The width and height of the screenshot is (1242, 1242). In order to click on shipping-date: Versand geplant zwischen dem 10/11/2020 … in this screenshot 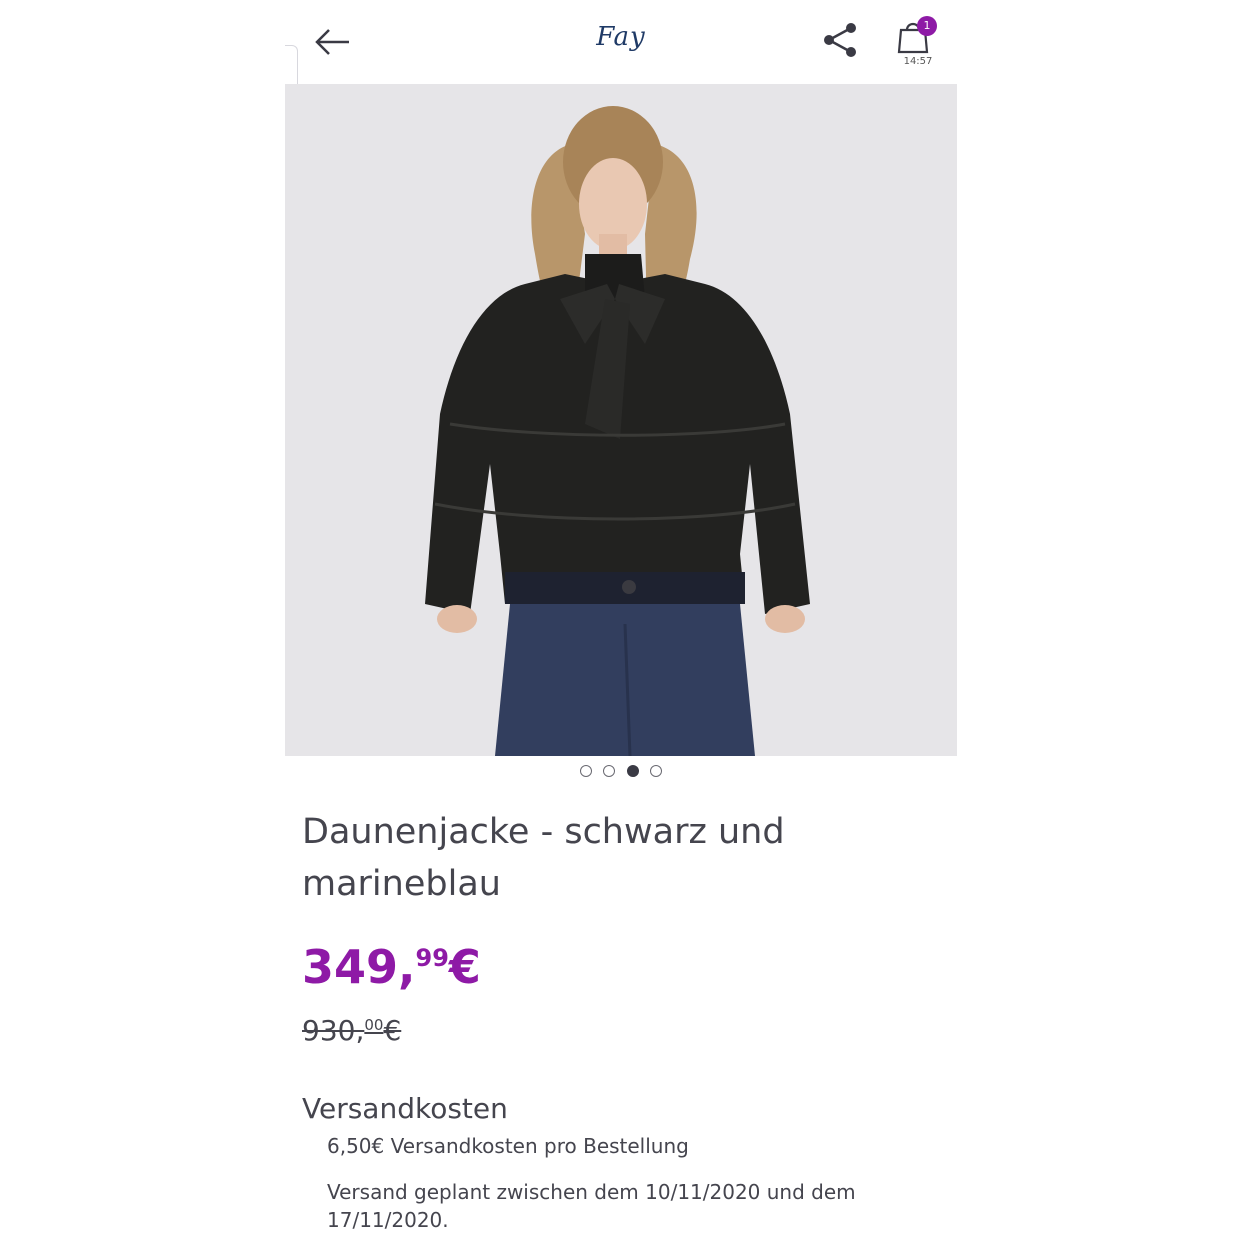, I will do `click(591, 1206)`.